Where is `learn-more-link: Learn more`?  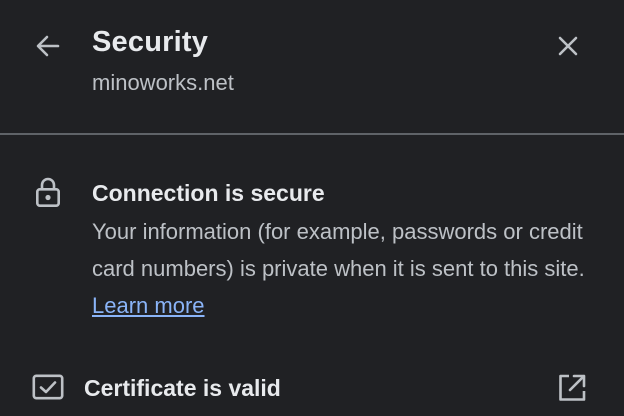
learn-more-link: Learn more is located at coordinates (148, 305).